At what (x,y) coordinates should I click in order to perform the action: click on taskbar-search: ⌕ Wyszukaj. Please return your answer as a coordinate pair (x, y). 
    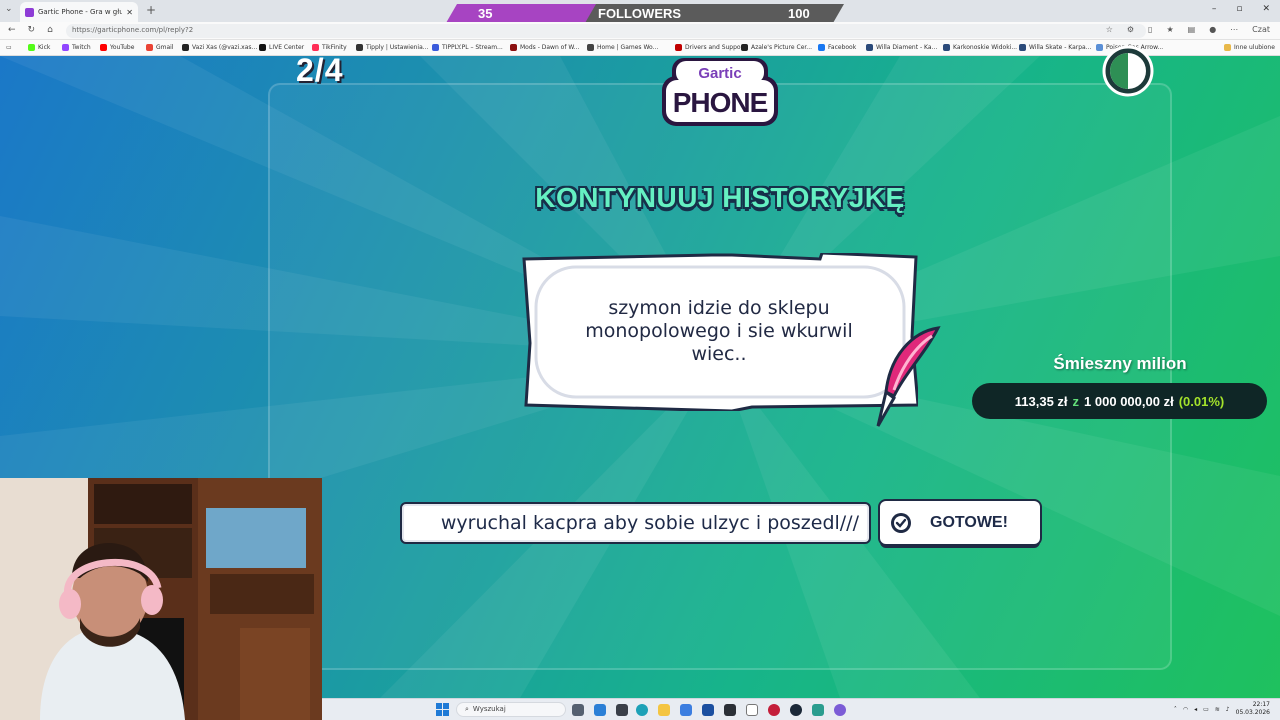
    Looking at the image, I should click on (511, 709).